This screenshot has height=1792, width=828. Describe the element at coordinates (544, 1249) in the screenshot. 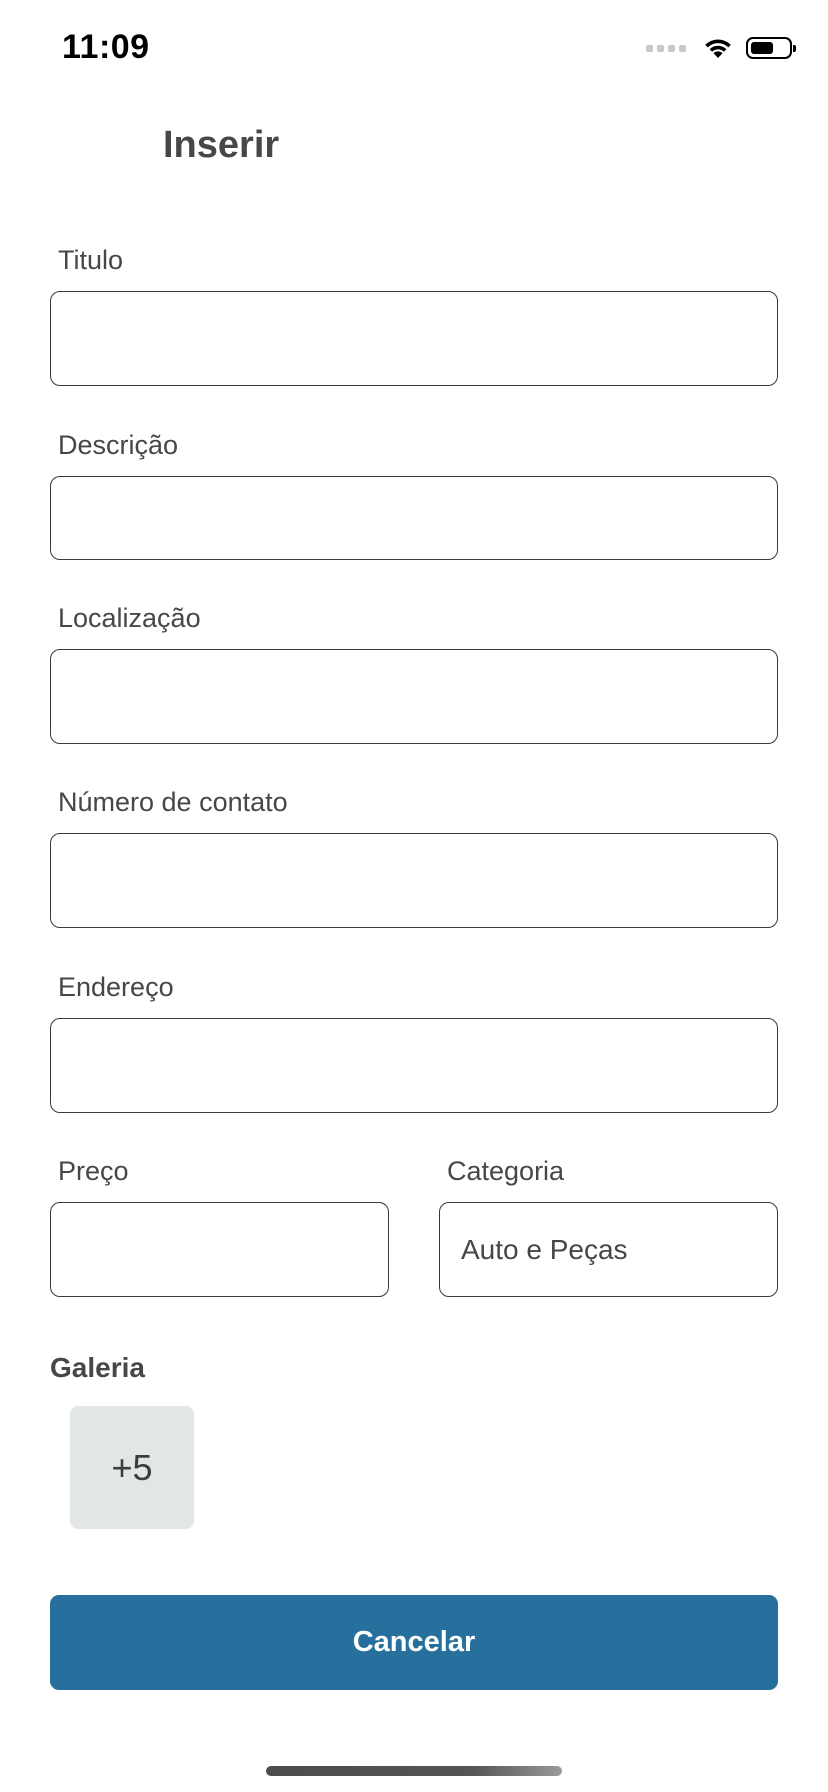

I see `categoria-selected-value: Auto e Peças` at that location.